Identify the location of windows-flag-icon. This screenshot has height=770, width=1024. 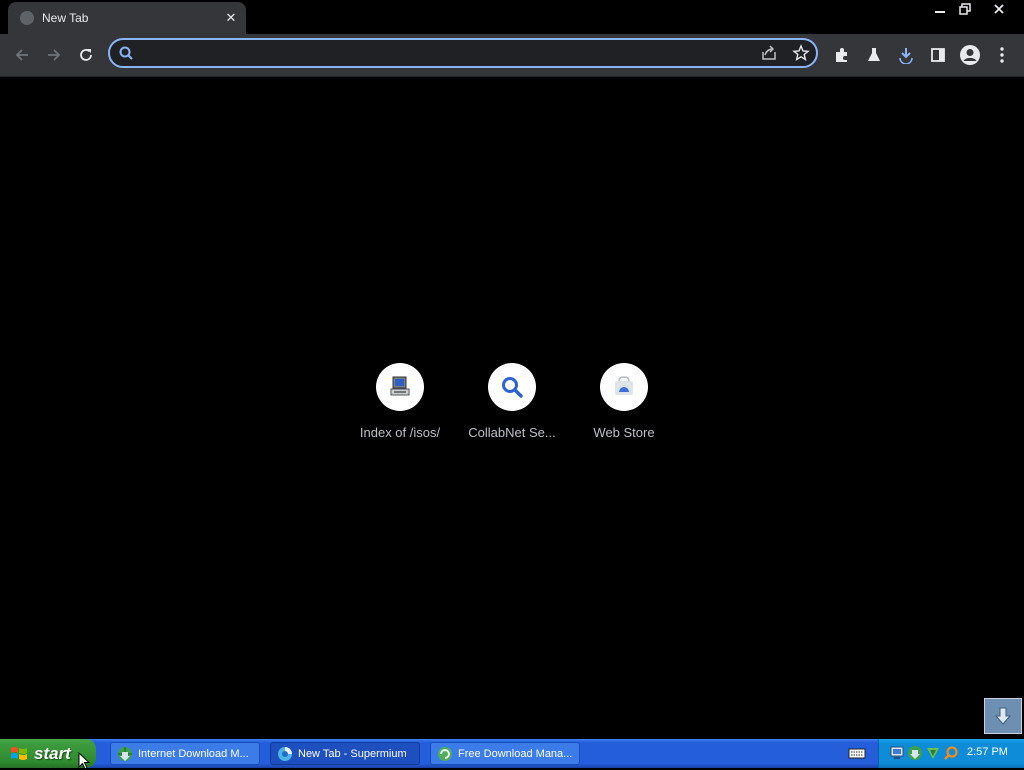
(19, 753).